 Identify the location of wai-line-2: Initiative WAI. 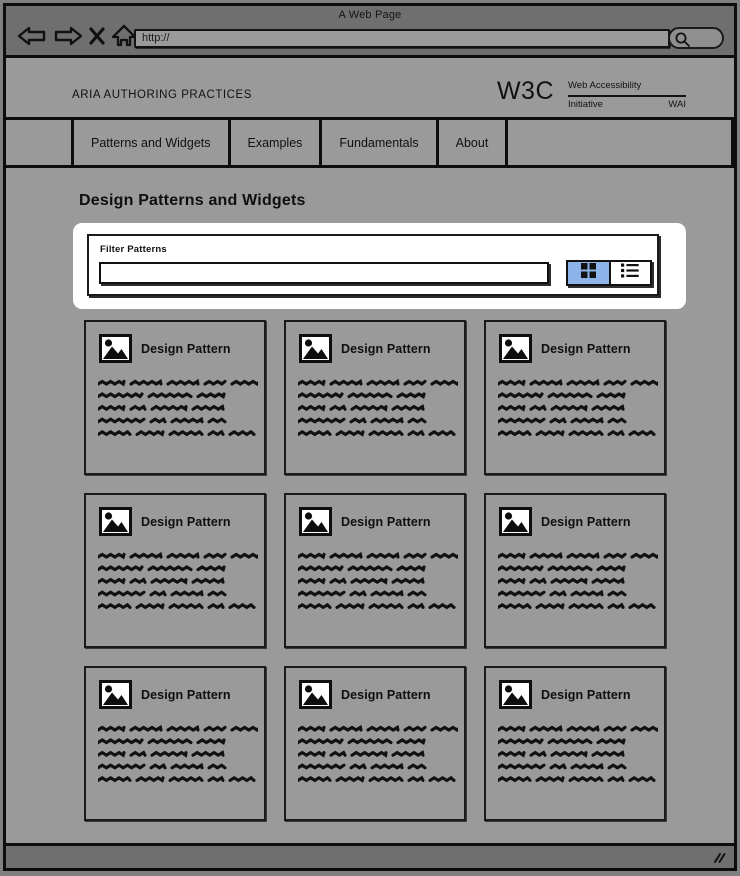
(627, 105).